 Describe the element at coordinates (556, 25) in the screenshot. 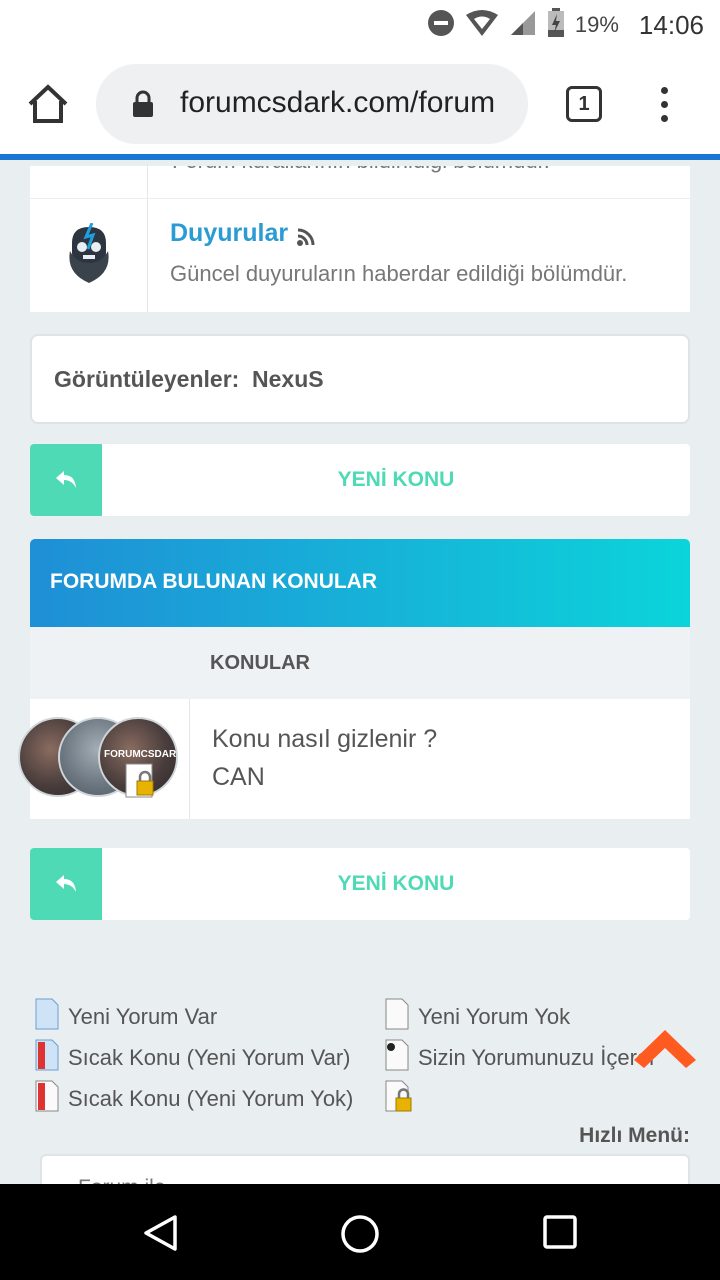

I see `battery-charging-icon` at that location.